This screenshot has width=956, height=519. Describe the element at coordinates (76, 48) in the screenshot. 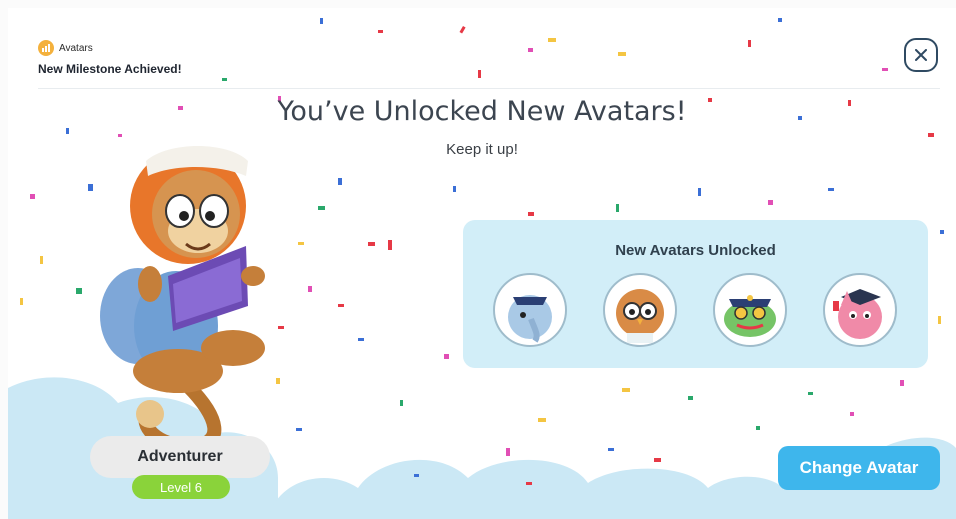

I see `breadcrumb-label: Avatars` at that location.